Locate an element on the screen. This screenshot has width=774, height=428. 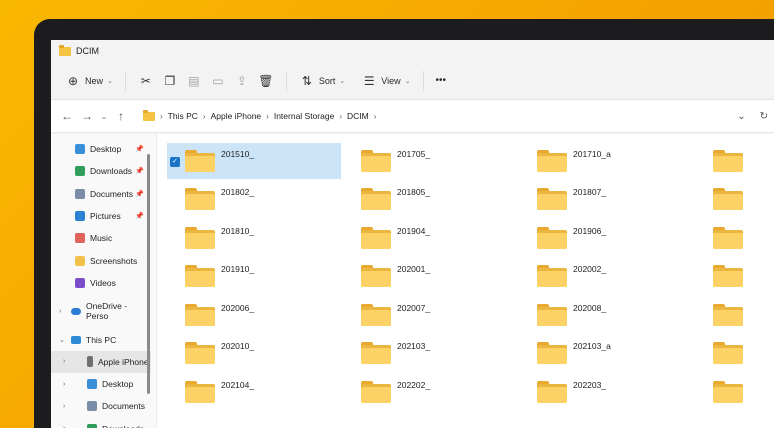
sidebar-item-videos: Videos is located at coordinates (101, 283).